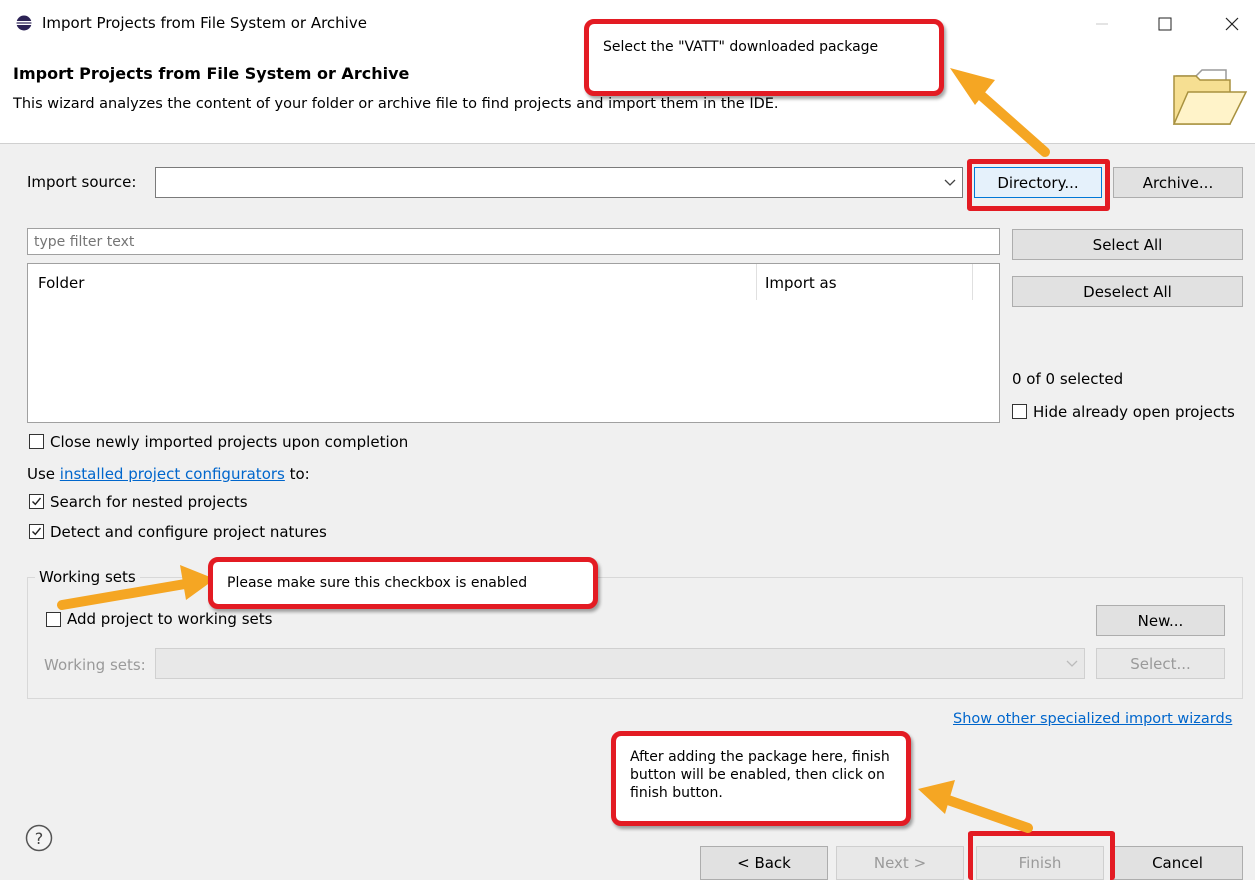  Describe the element at coordinates (1000, 112) in the screenshot. I see `arrow-to-directory` at that location.